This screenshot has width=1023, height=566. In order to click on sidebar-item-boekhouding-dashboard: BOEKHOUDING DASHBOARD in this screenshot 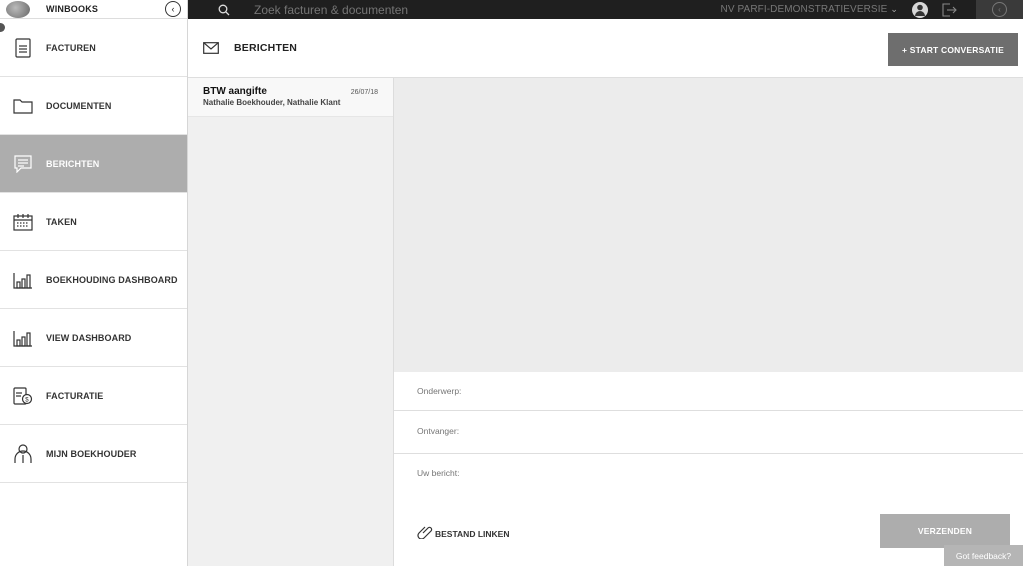, I will do `click(93, 280)`.